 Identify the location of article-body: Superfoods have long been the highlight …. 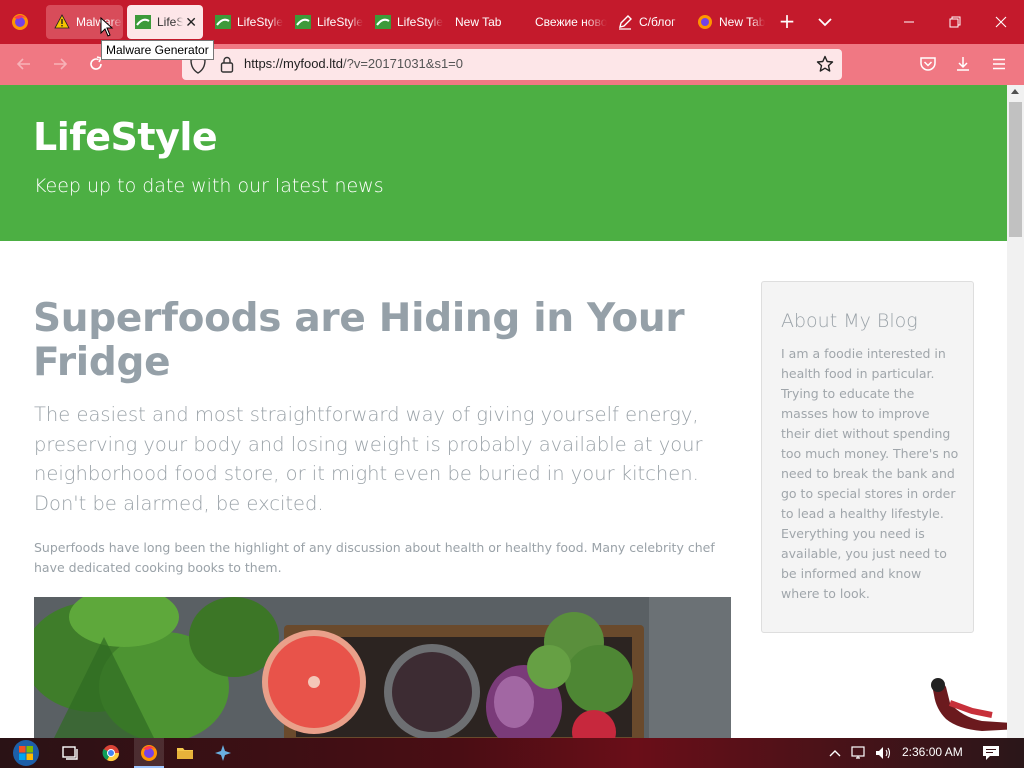
(374, 557).